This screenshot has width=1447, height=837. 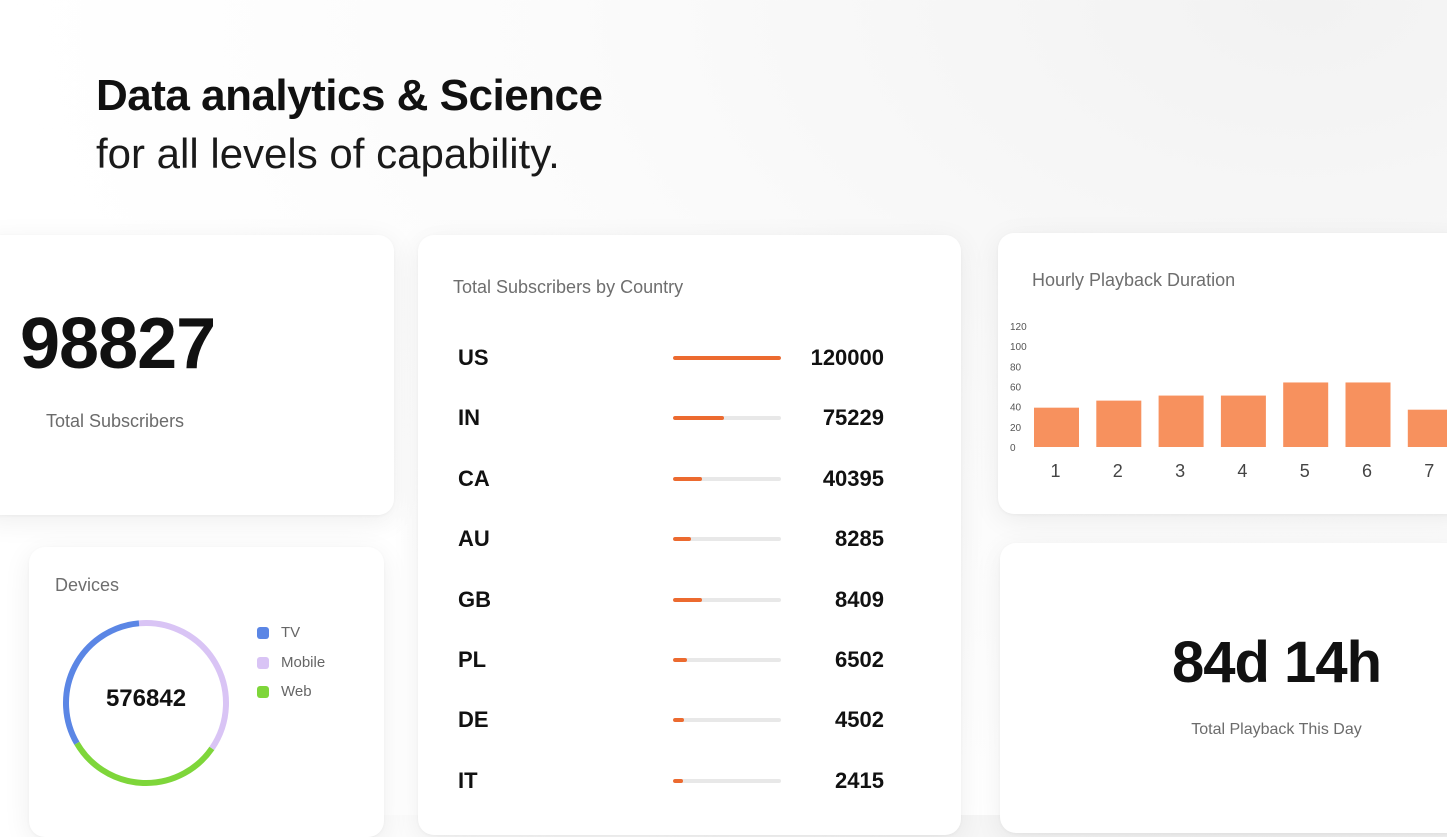 I want to click on x-tick-label: 4, so click(x=1242, y=471).